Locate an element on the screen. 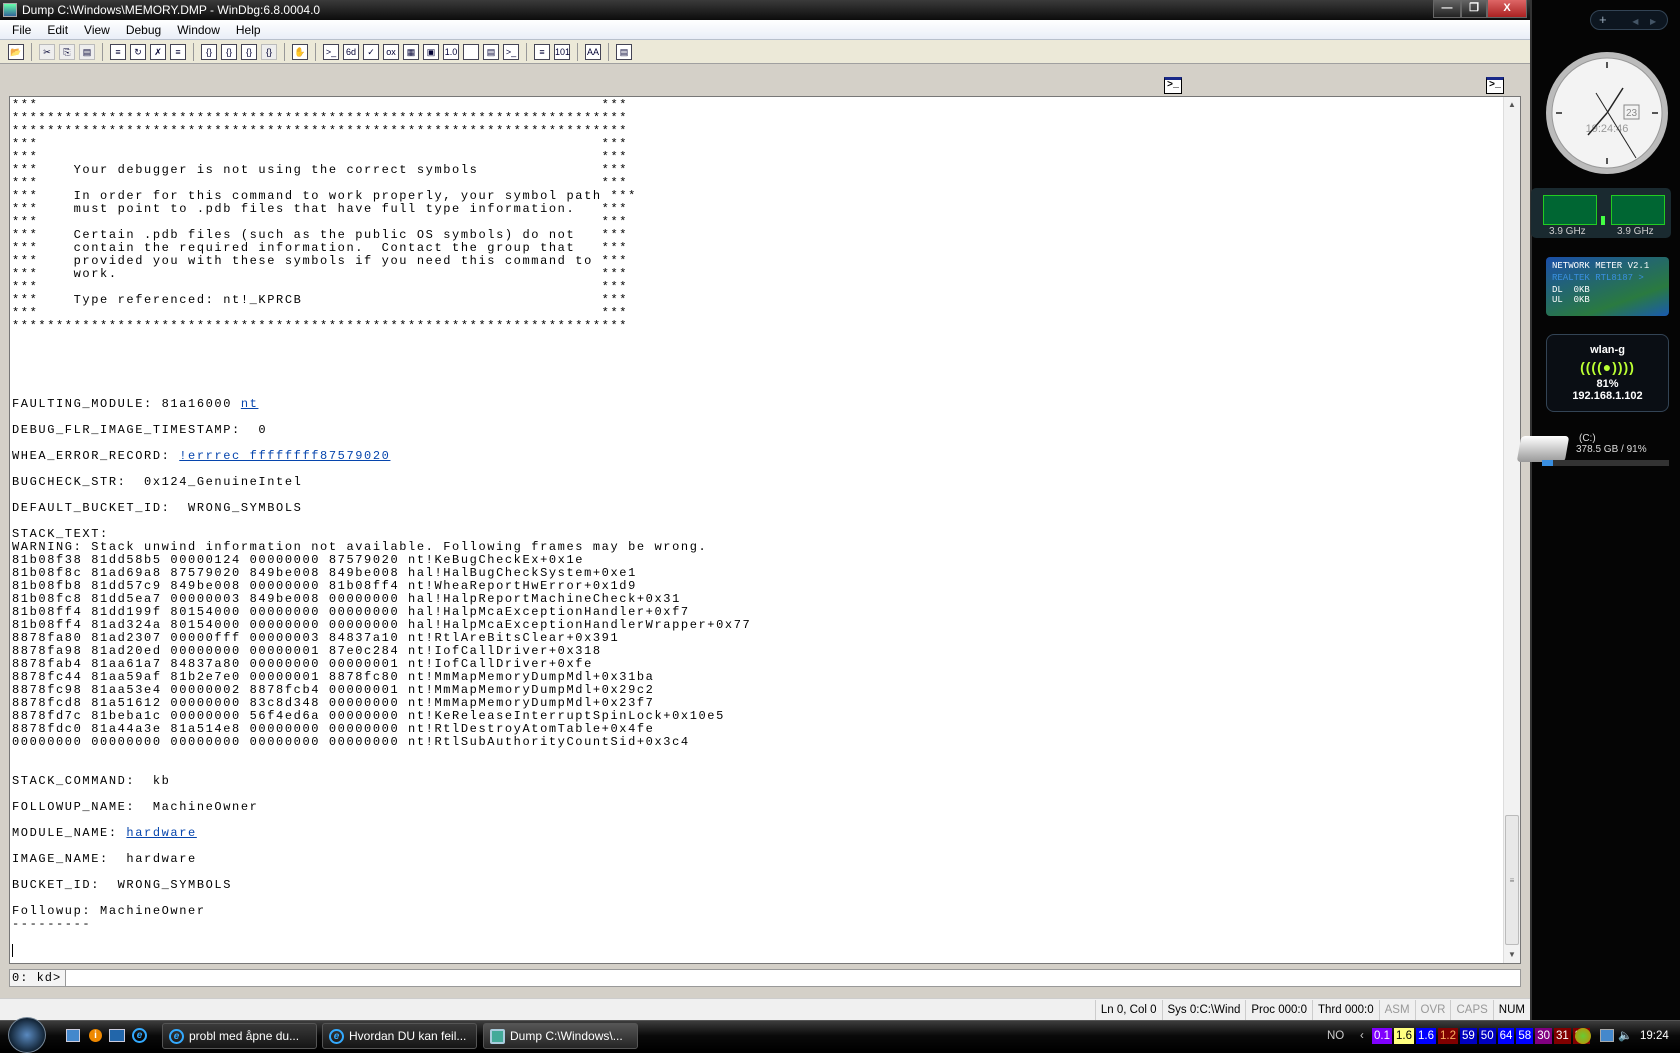  menu-window: Window is located at coordinates (198, 30).